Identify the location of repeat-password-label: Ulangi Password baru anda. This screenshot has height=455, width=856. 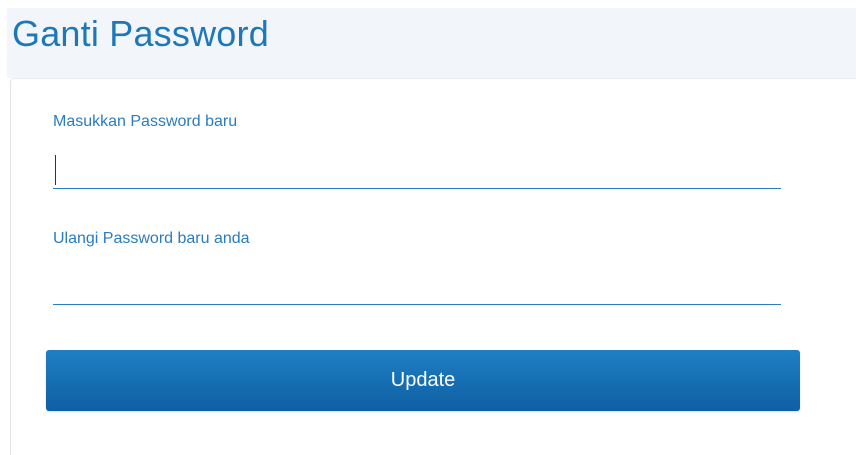
(151, 238).